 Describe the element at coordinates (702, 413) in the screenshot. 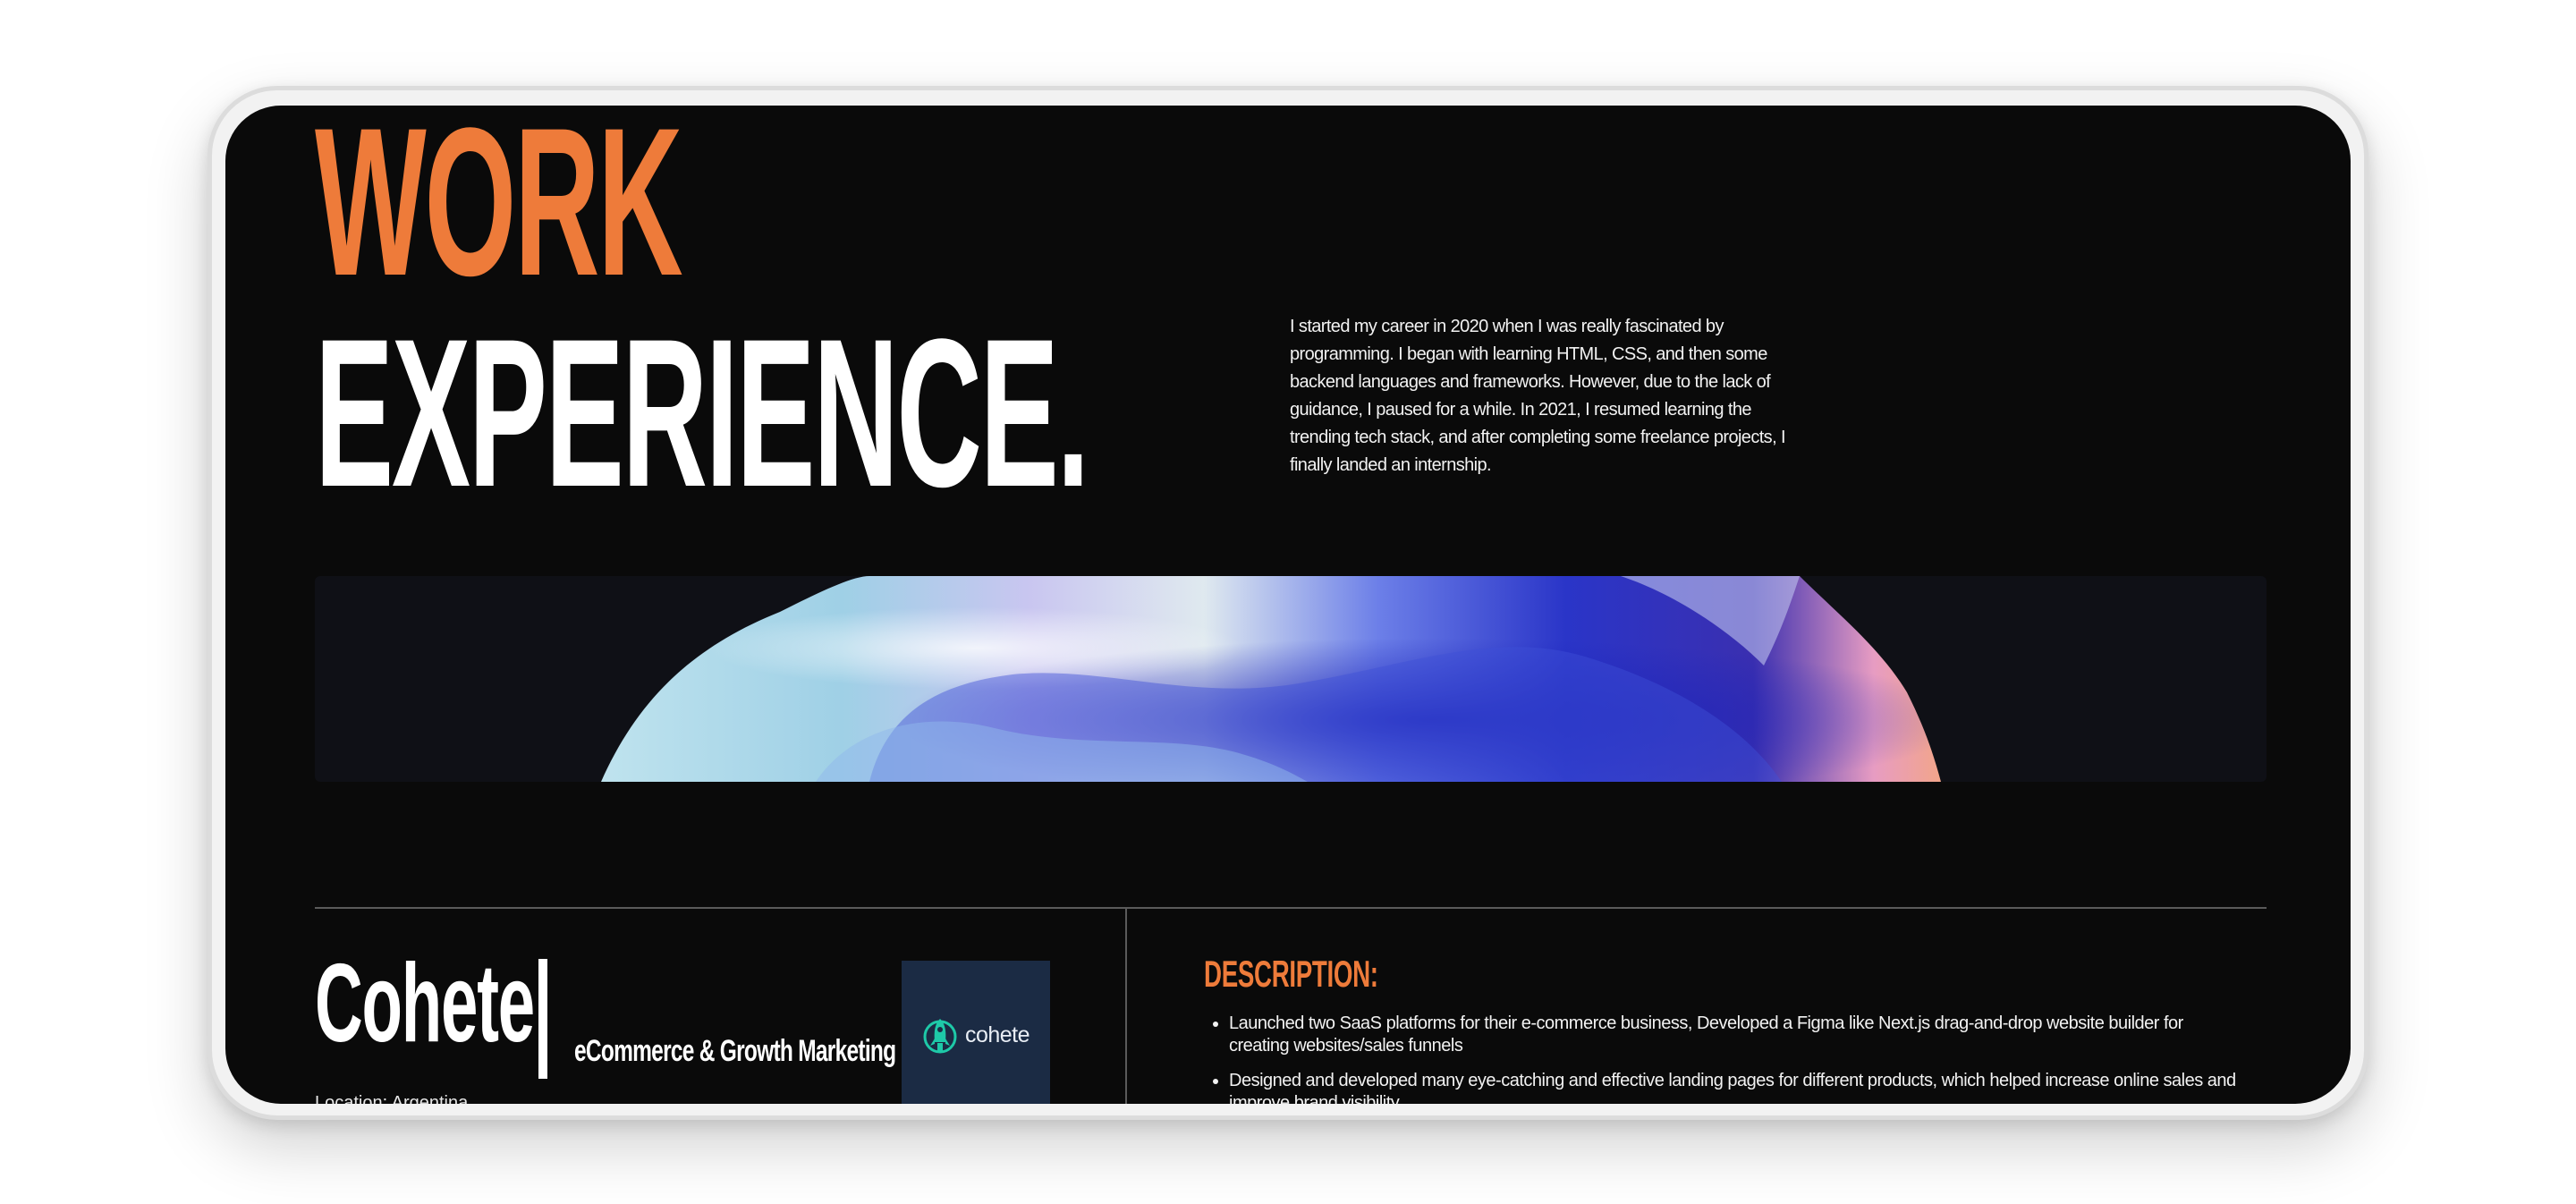

I see `title-experience: EXPERIENCE.` at that location.